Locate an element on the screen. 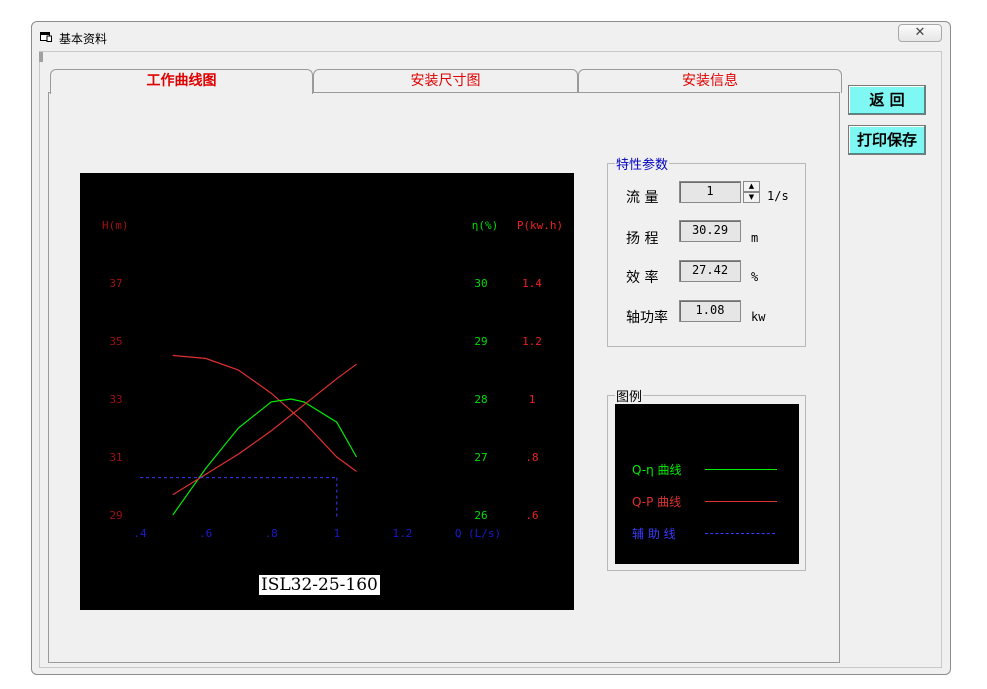  head-unit: m is located at coordinates (755, 238).